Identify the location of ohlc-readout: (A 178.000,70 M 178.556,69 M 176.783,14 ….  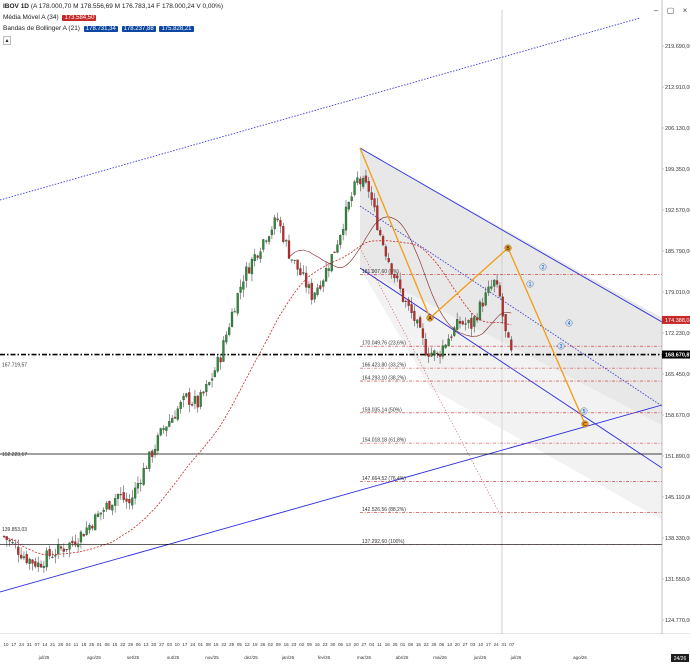
(127, 6).